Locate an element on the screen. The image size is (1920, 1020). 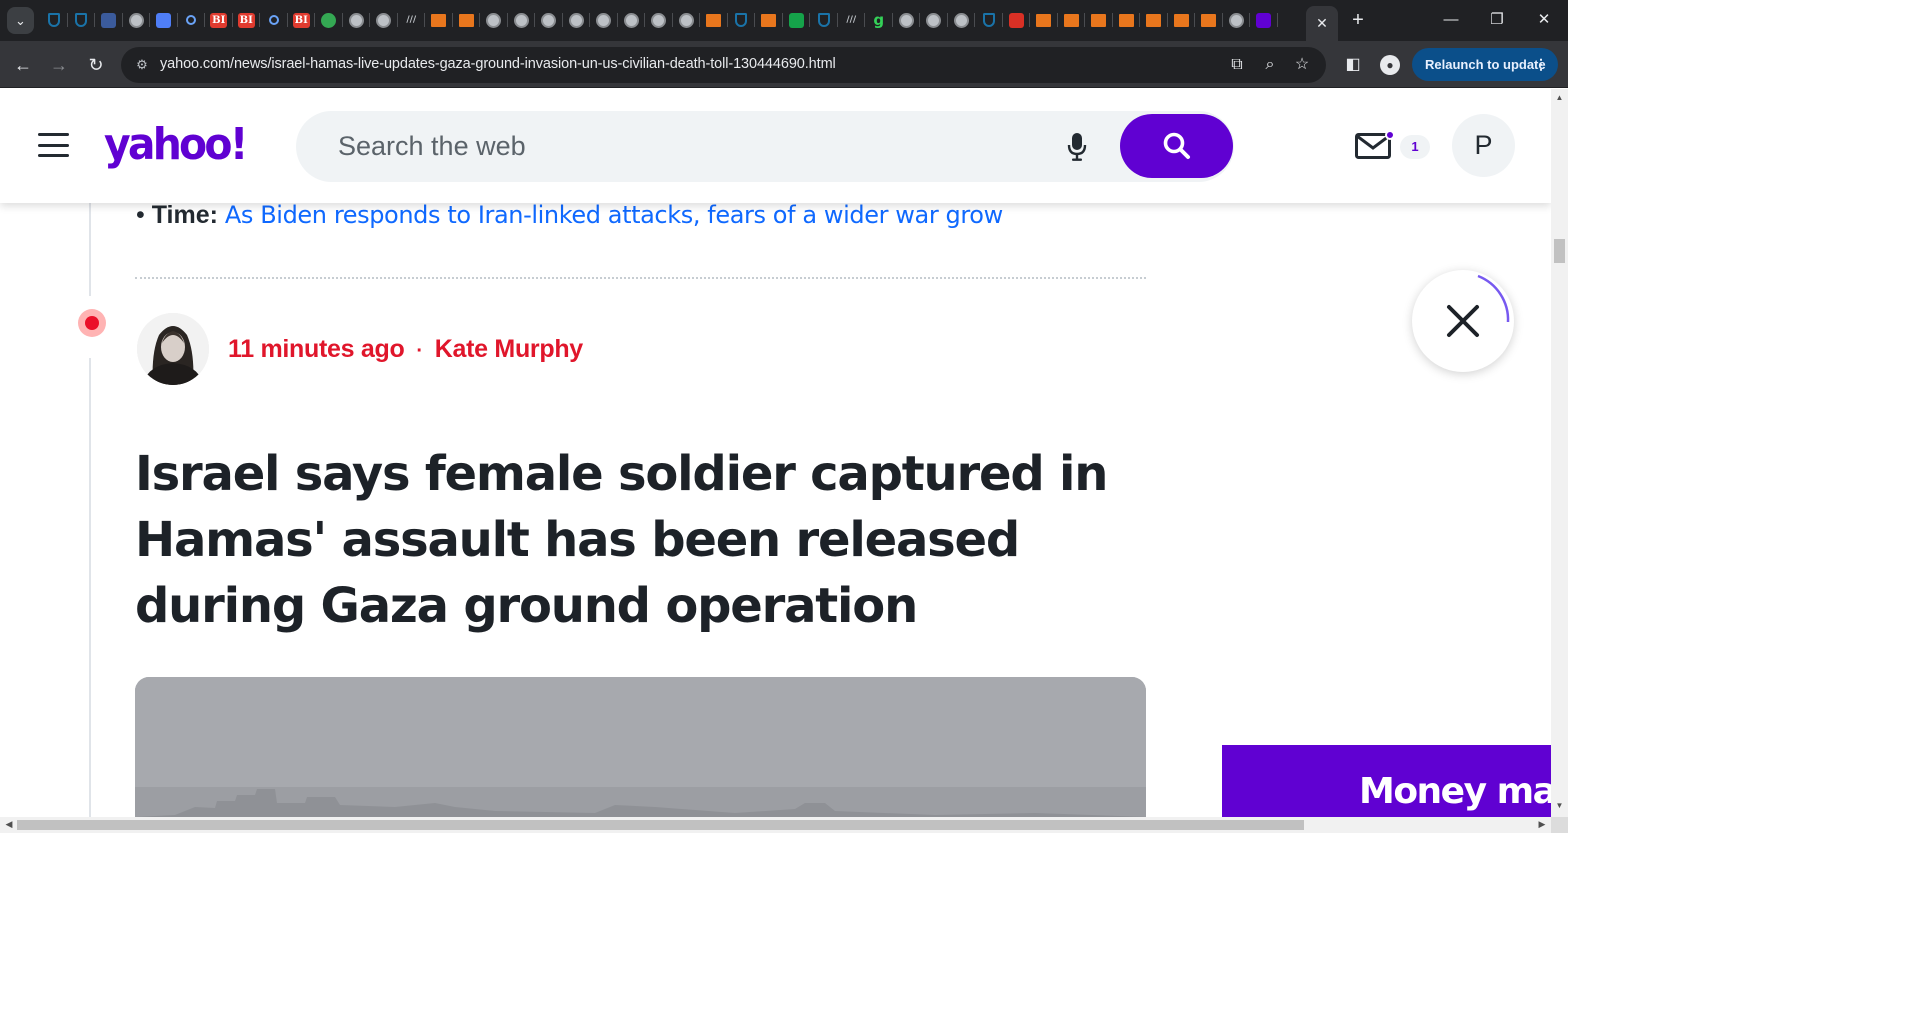
relaunch-label: Relaunch to update is located at coordinates (1485, 64).